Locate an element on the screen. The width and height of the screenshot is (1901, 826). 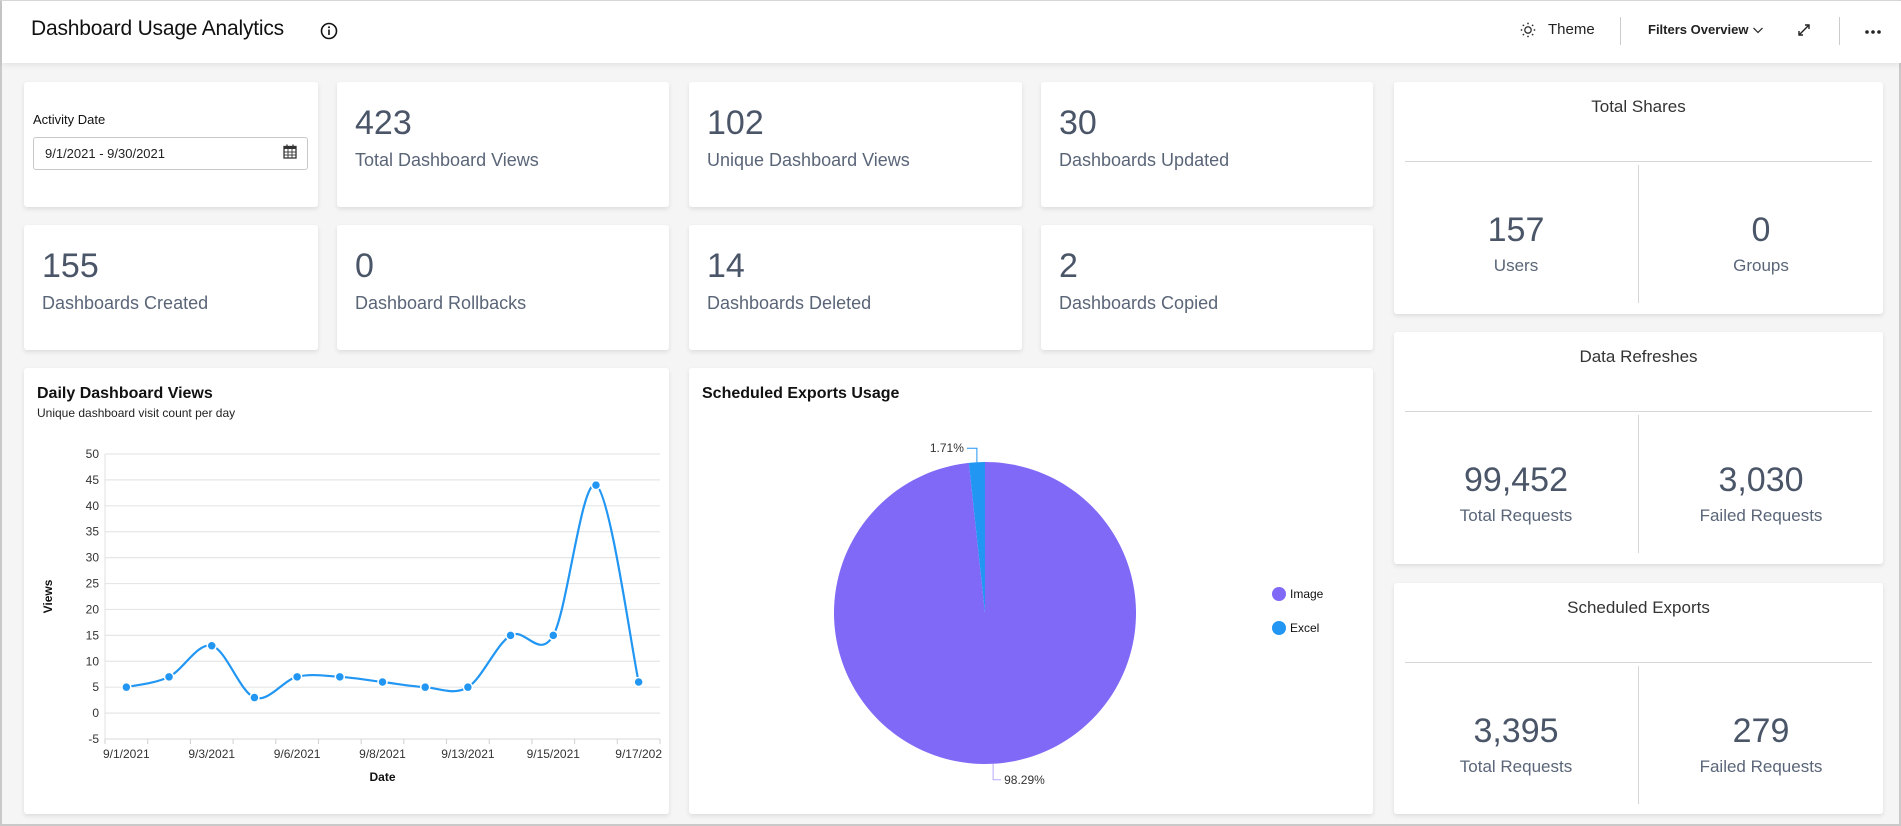
x-axis-title: Date is located at coordinates (382, 777).